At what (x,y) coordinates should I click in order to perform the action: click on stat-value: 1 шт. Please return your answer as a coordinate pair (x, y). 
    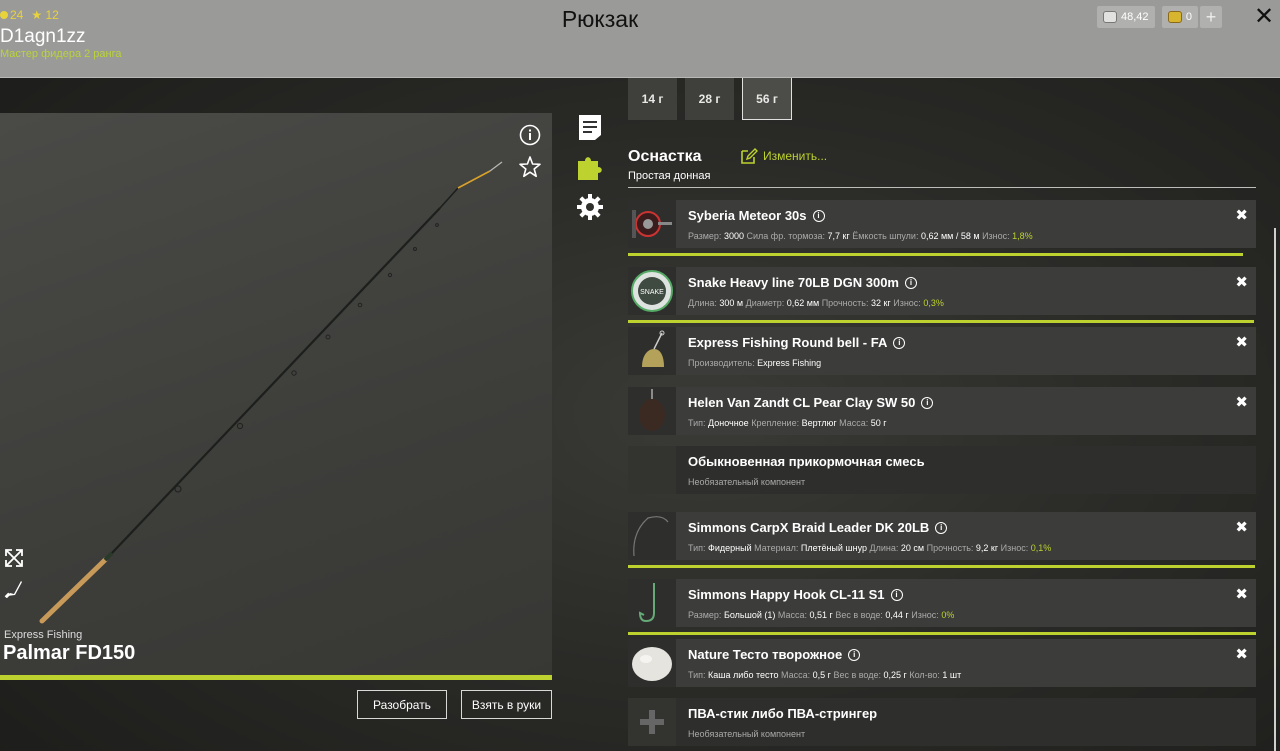
    Looking at the image, I should click on (952, 675).